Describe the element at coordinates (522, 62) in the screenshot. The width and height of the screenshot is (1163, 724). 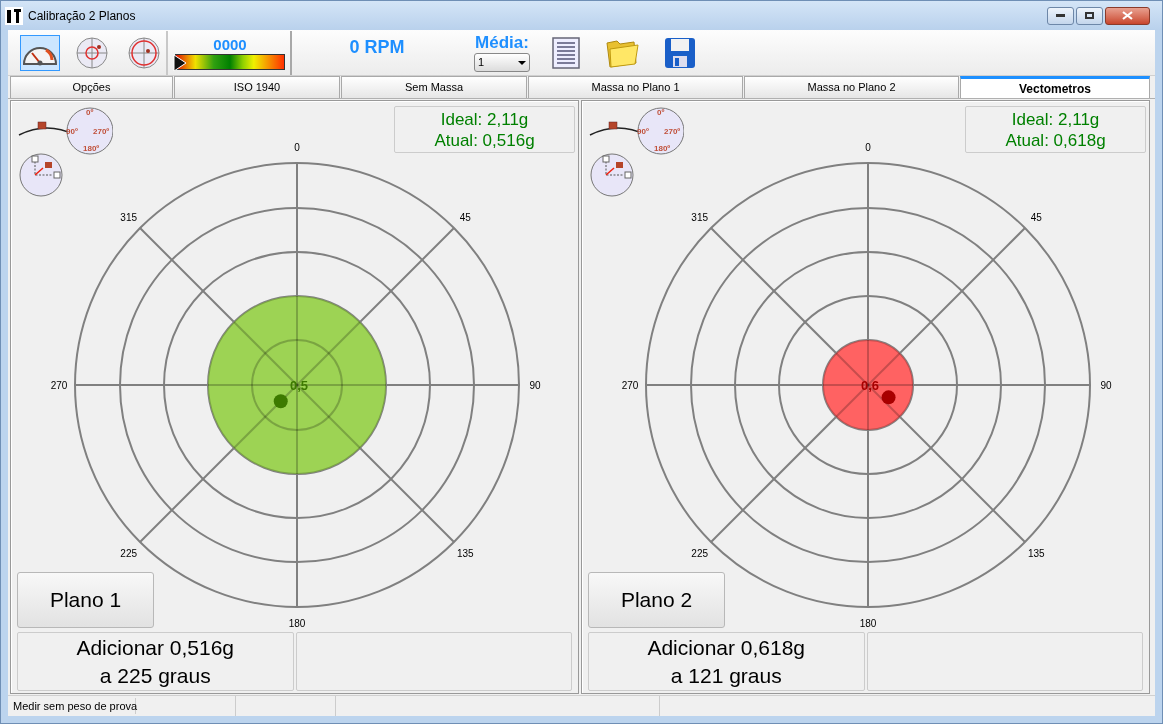
I see `dropdown-caret-icon` at that location.